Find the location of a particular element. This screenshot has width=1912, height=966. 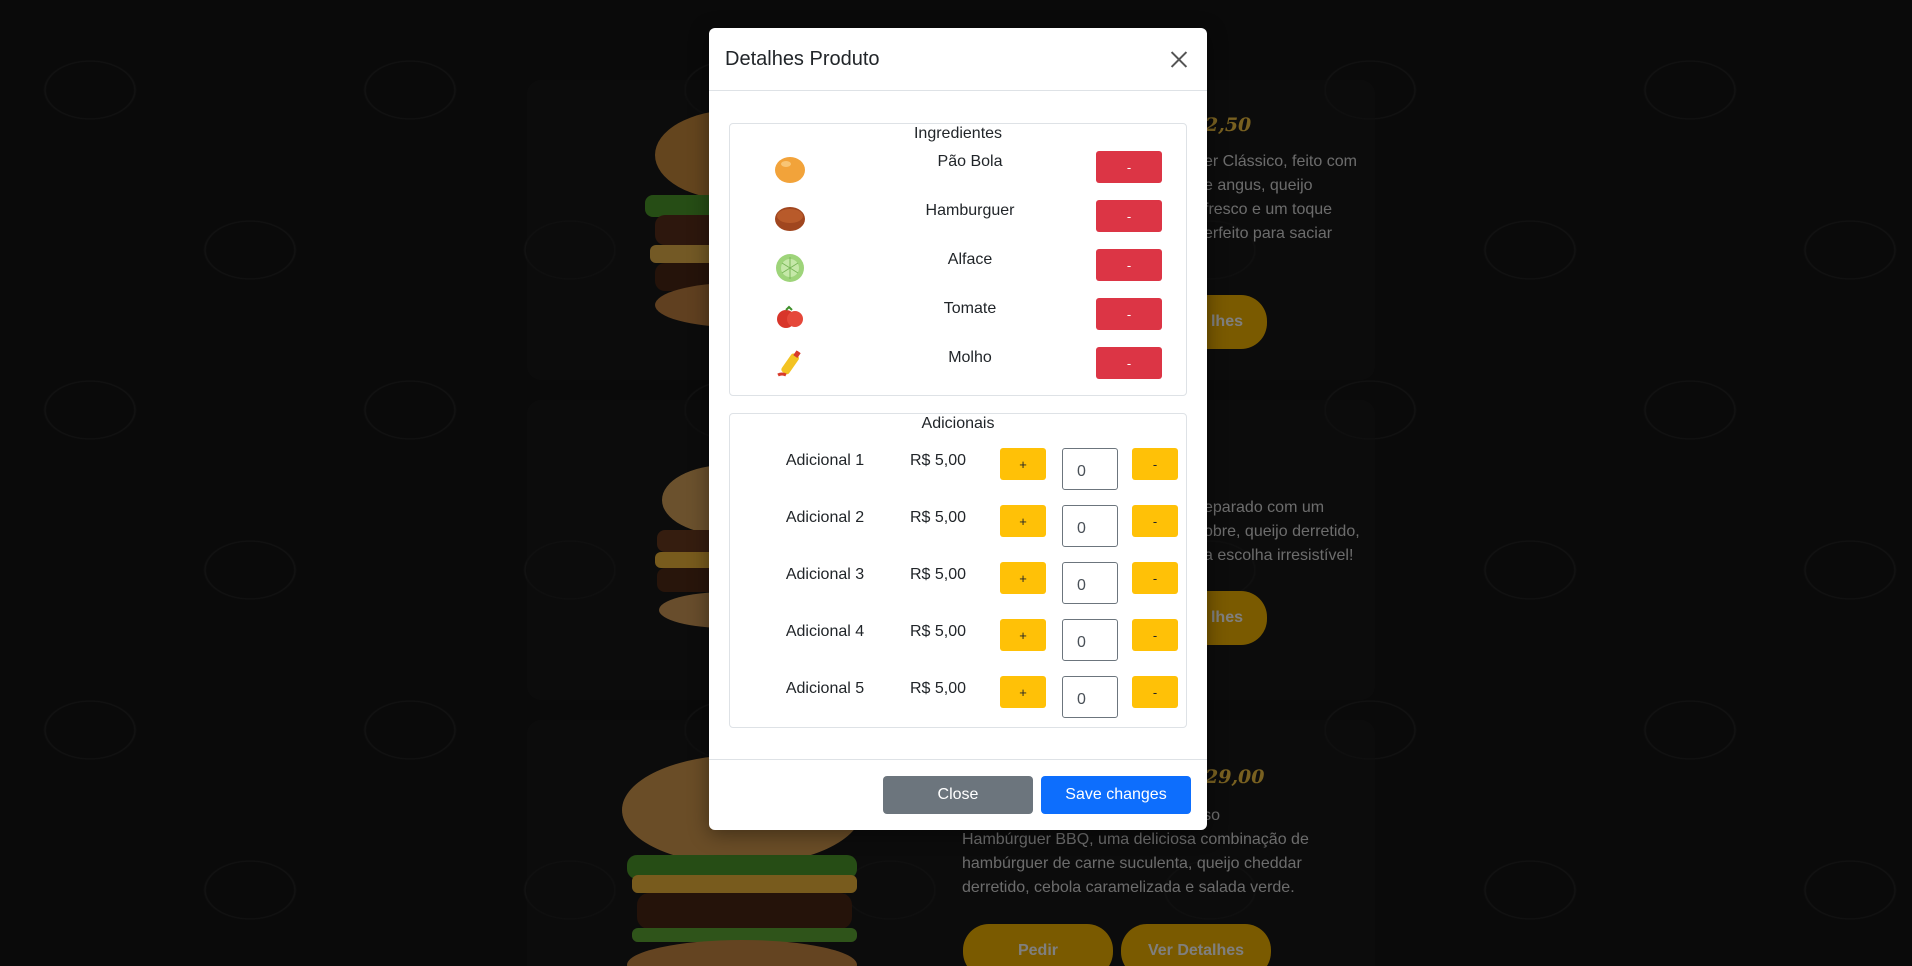

additional-row: Adicional 4 R$ 5,00 + - is located at coordinates (958, 642).